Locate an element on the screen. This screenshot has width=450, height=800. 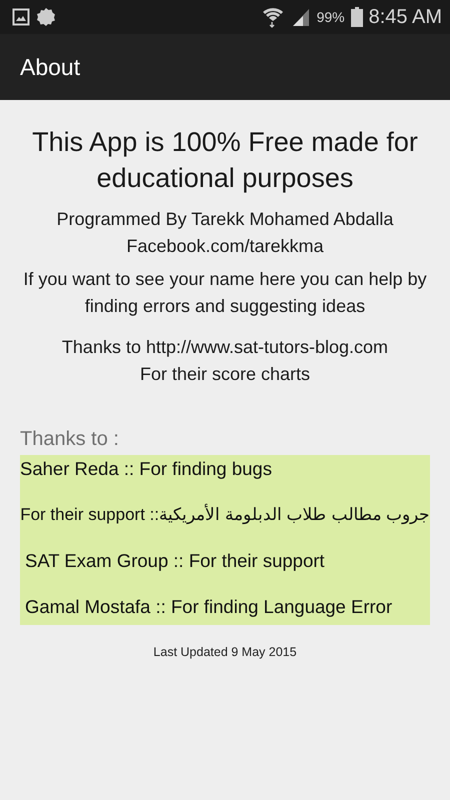
thanks-entry: SAT Exam Group :: For their support is located at coordinates (175, 561).